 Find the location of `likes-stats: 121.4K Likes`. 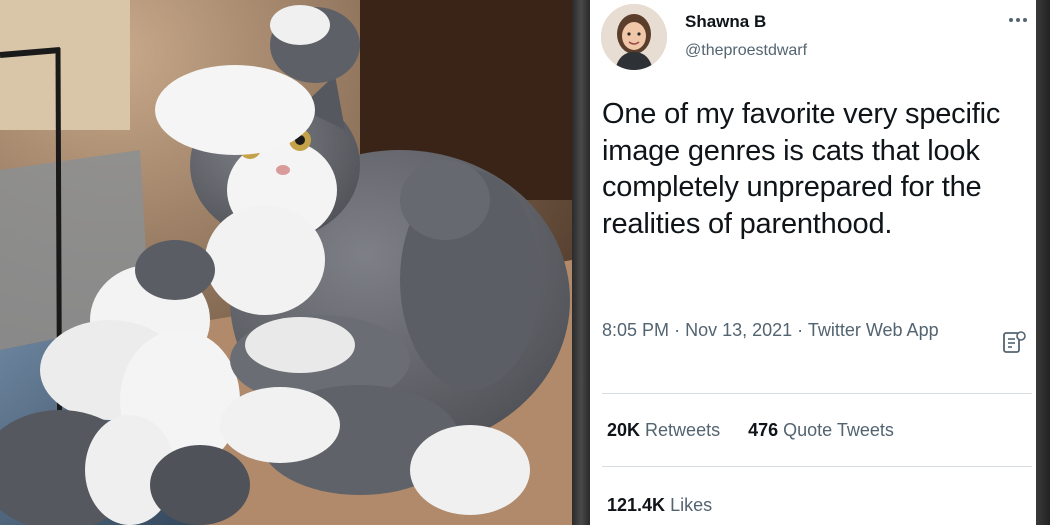

likes-stats: 121.4K Likes is located at coordinates (659, 505).